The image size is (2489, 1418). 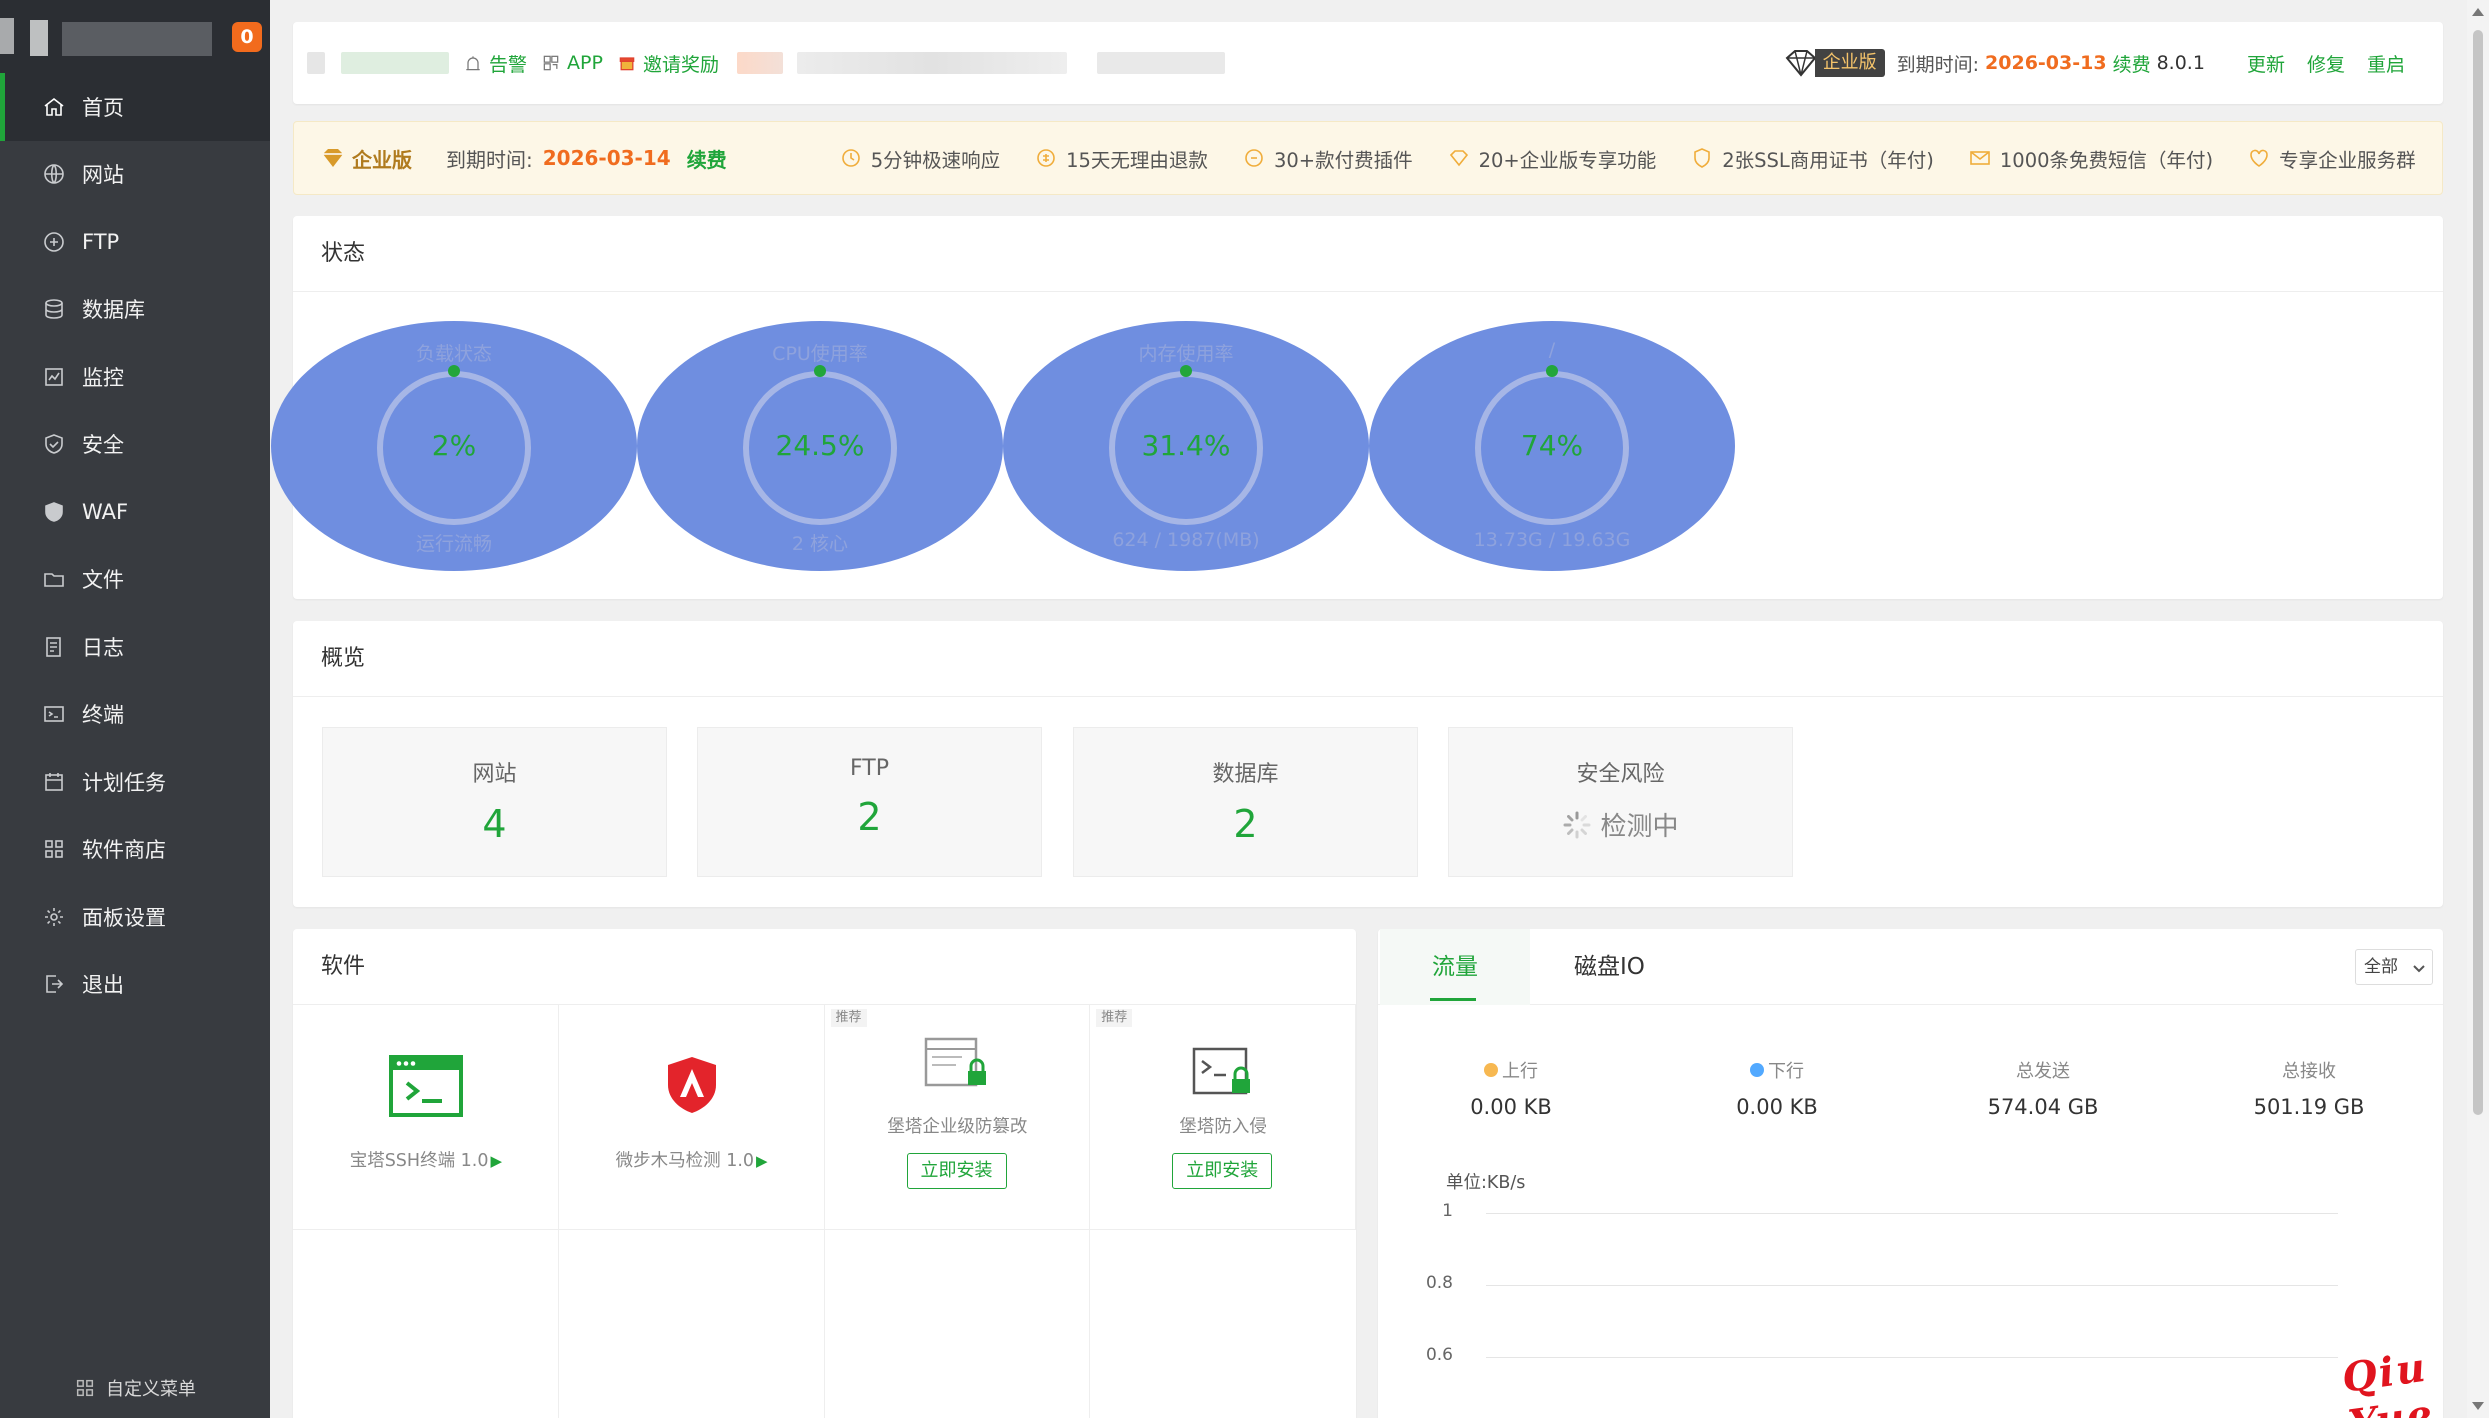 What do you see at coordinates (820, 446) in the screenshot?
I see `cpu-gauge: CPU使用率 24.5% 2 核心` at bounding box center [820, 446].